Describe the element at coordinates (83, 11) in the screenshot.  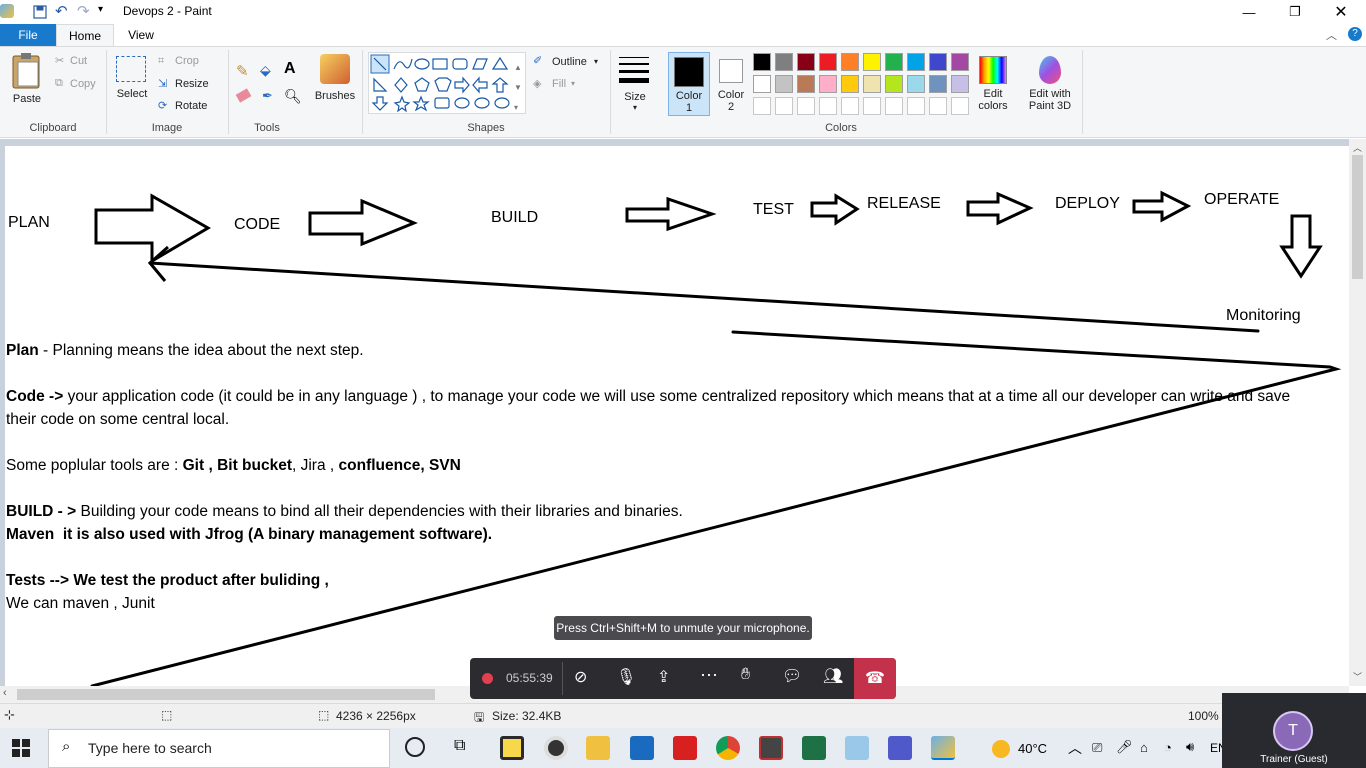
I see `redo-icon: ↷` at that location.